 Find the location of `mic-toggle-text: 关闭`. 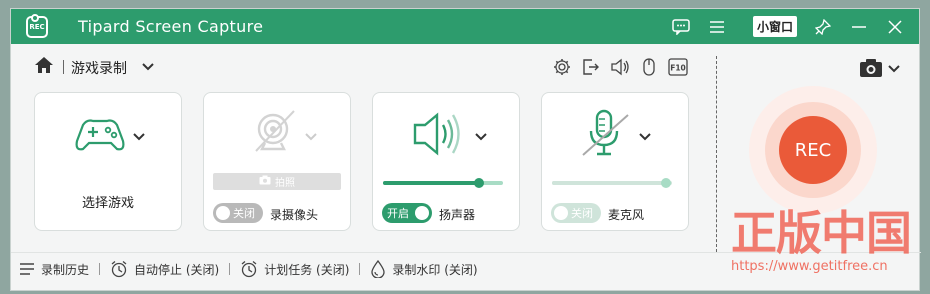

mic-toggle-text: 关闭 is located at coordinates (582, 213).